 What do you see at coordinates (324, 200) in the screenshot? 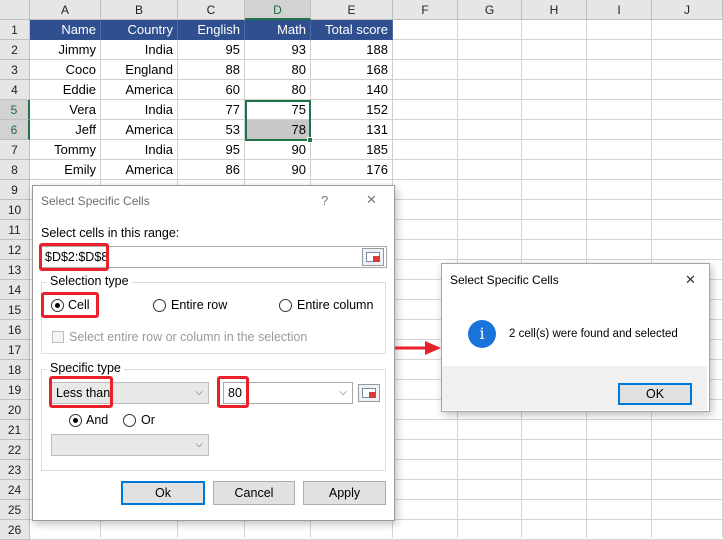
I see `help-button: ?` at bounding box center [324, 200].